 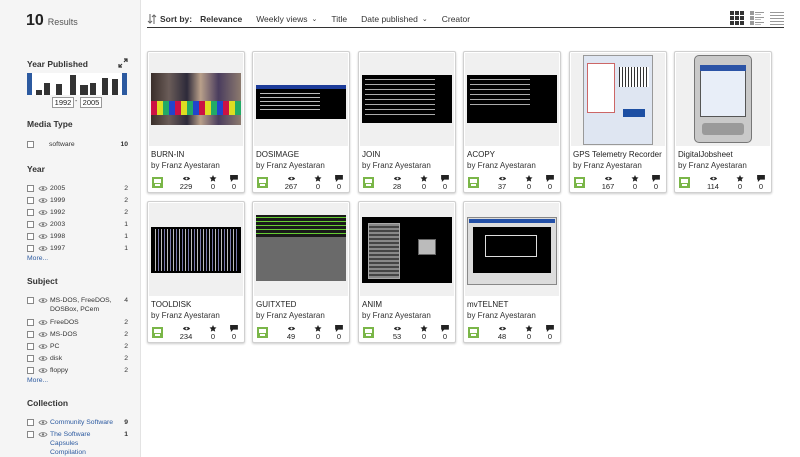 I want to click on sort-weekly-views: Weekly views ⌄, so click(x=286, y=19).